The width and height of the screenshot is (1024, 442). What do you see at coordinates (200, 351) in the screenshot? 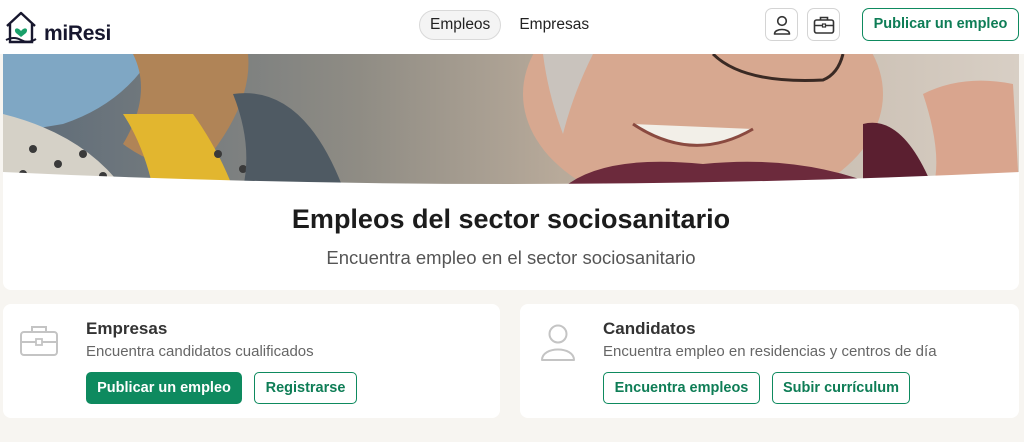
I see `employers-card-description: Encuentra candidatos cualificados` at bounding box center [200, 351].